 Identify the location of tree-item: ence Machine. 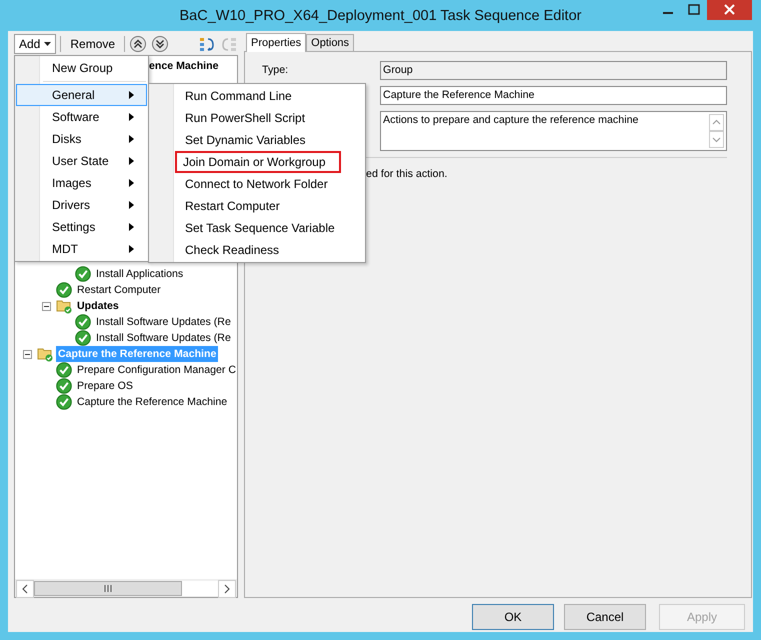
(183, 66).